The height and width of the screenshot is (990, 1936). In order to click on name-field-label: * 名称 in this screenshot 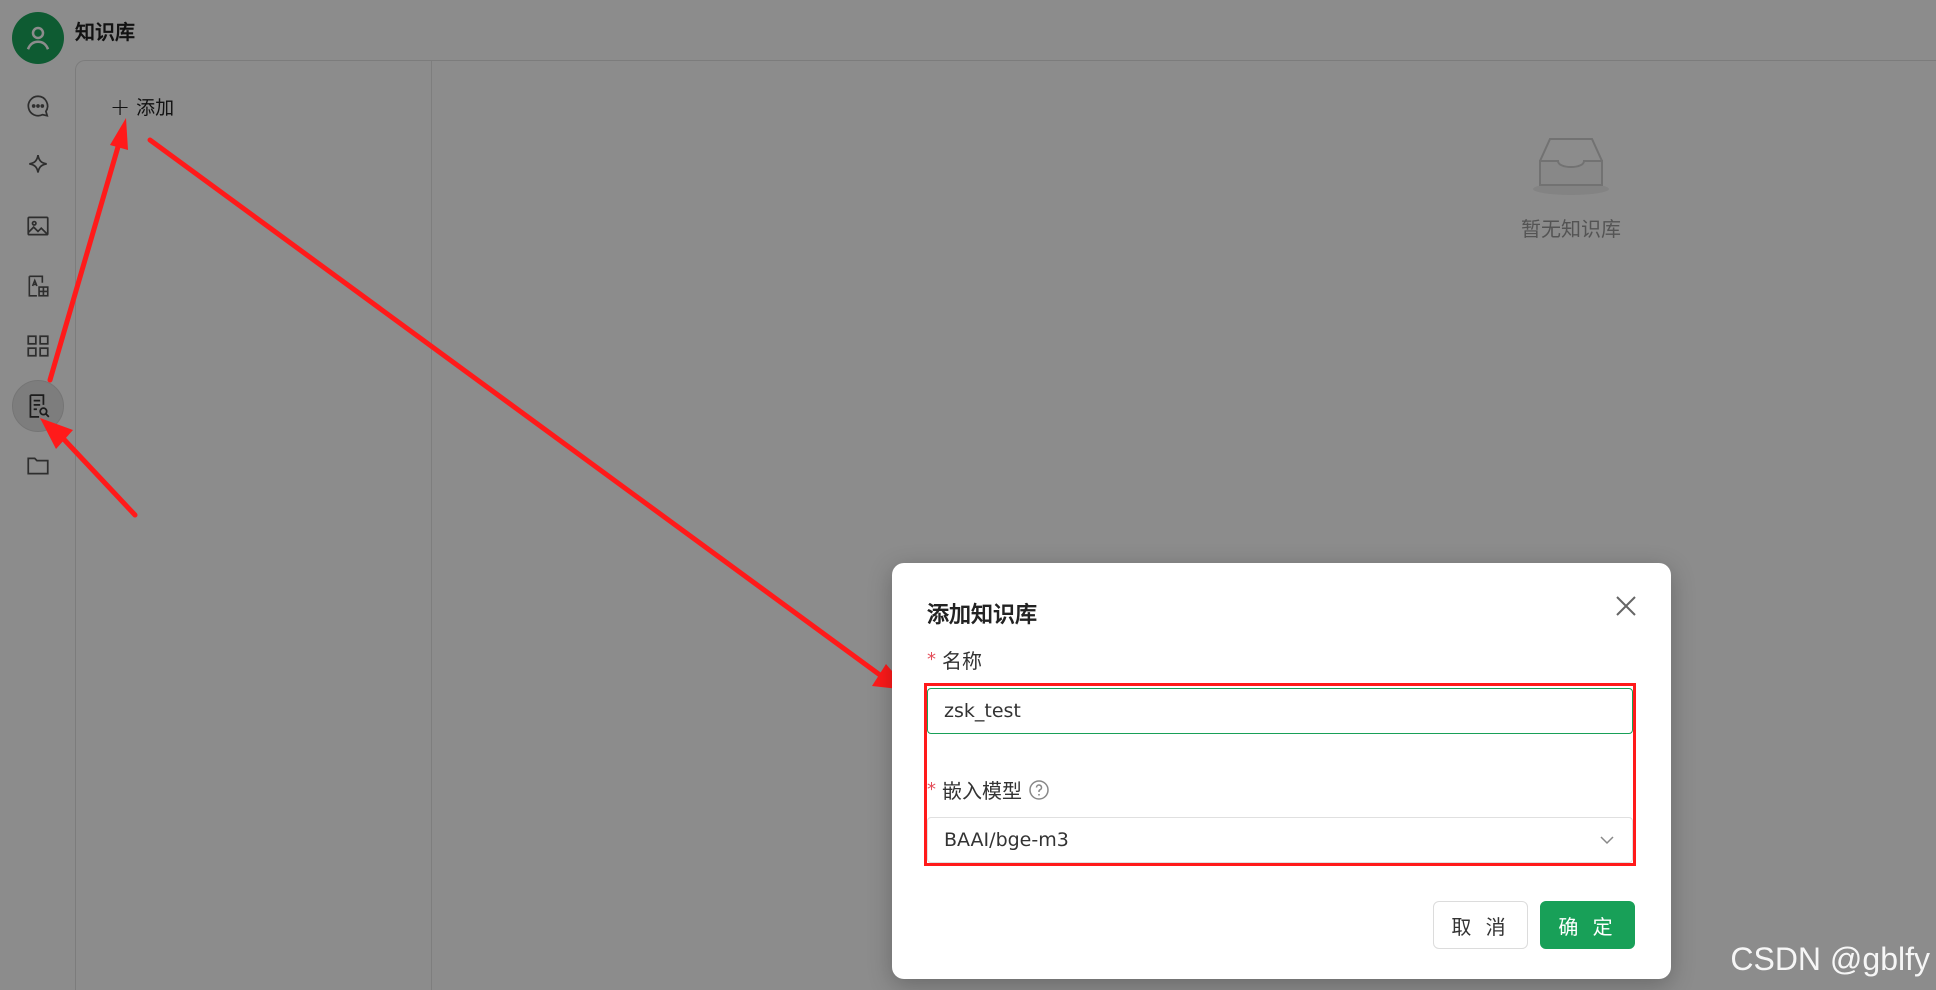, I will do `click(954, 659)`.